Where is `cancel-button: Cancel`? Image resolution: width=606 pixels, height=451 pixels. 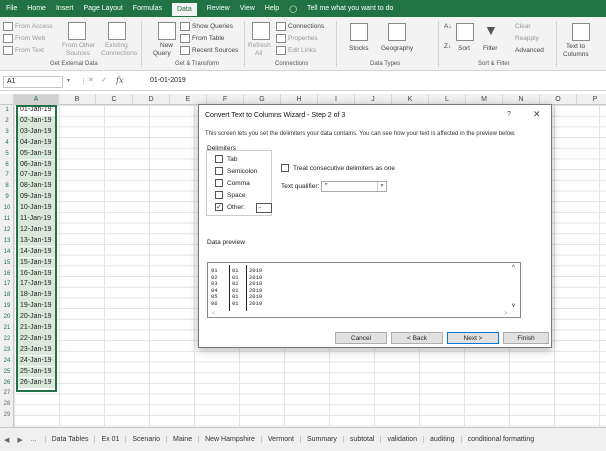
cancel-button: Cancel is located at coordinates (361, 338).